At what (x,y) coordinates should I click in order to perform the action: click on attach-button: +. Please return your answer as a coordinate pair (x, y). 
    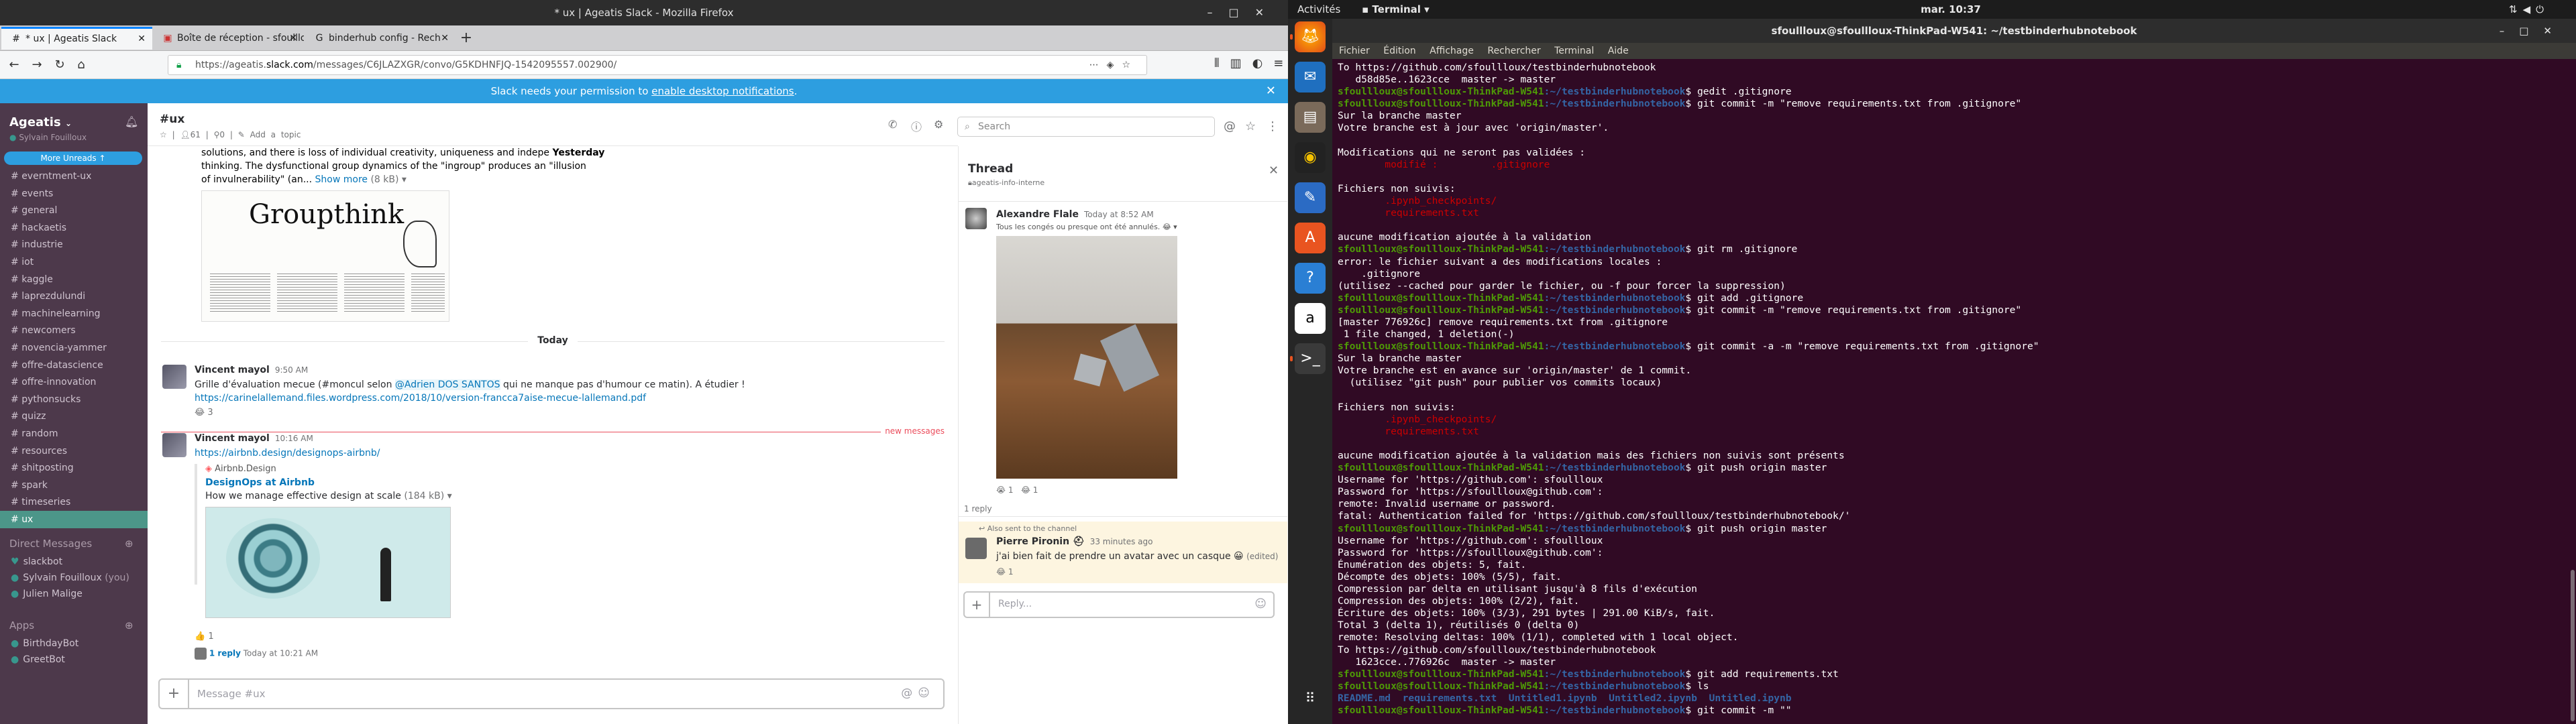
    Looking at the image, I should click on (977, 605).